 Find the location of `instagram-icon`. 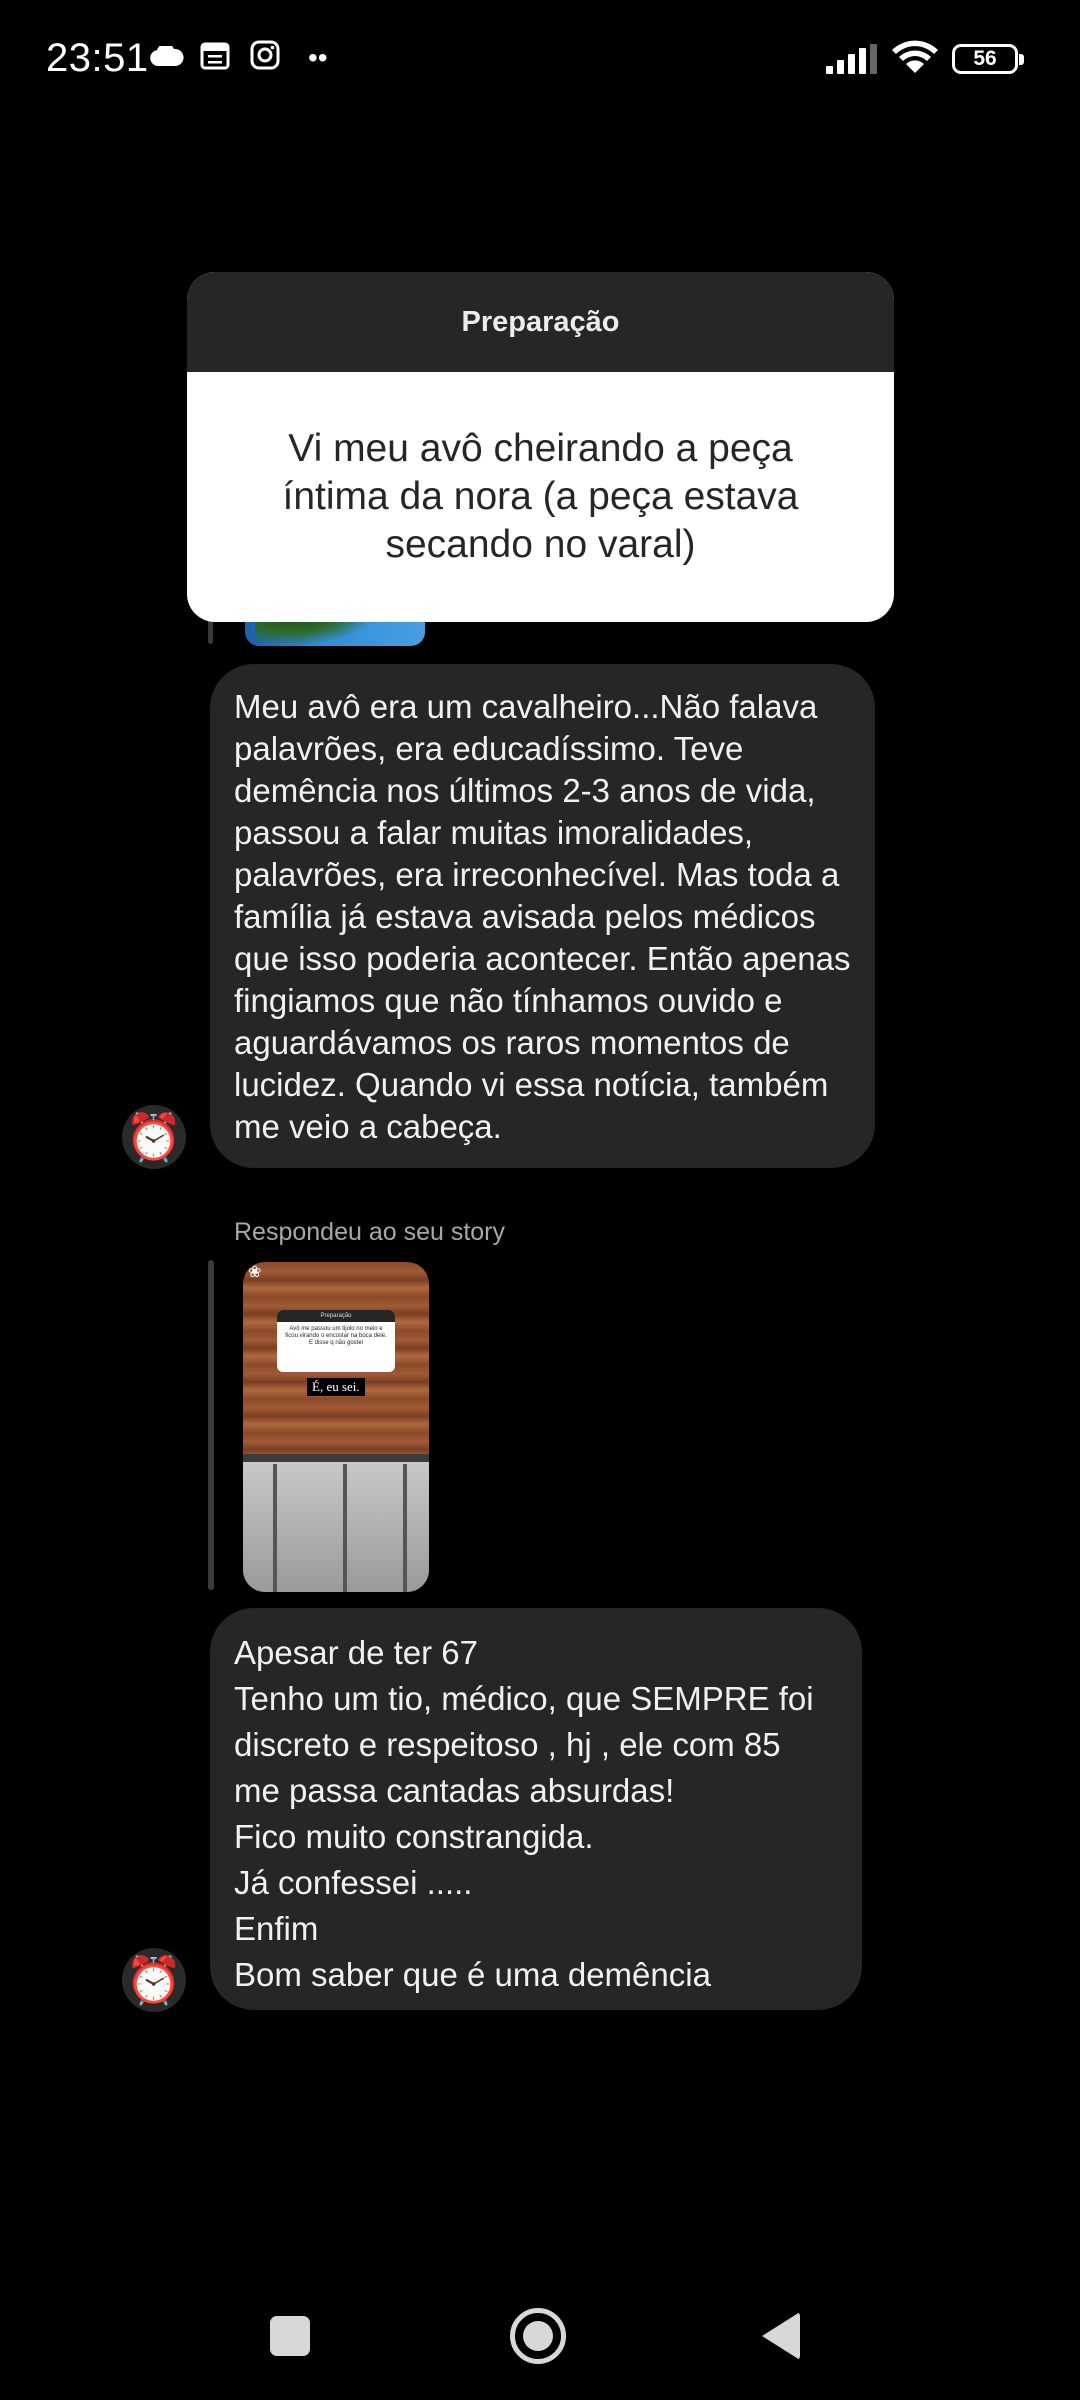

instagram-icon is located at coordinates (265, 55).